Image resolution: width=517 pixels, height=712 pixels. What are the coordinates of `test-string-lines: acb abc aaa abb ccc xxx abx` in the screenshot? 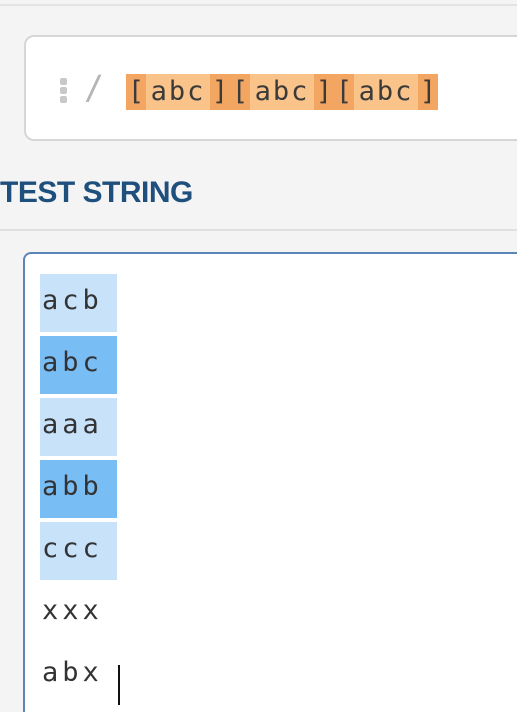 It's located at (78, 489).